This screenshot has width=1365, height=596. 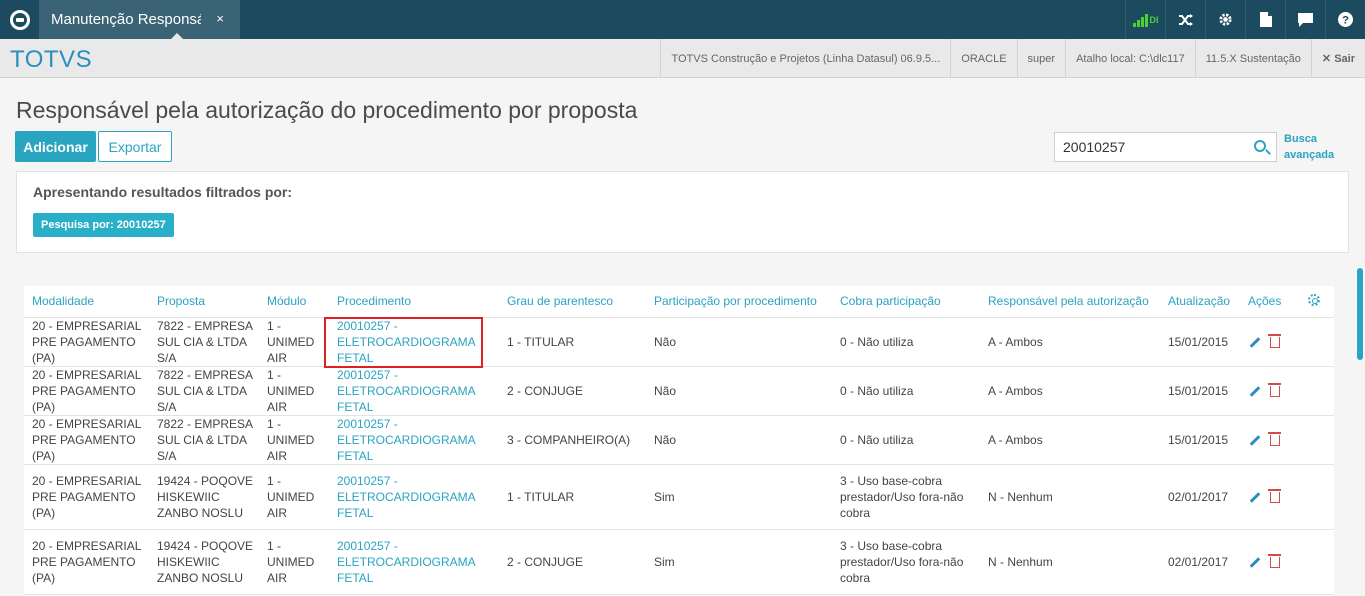 I want to click on add-button: Adicionar, so click(x=55, y=146).